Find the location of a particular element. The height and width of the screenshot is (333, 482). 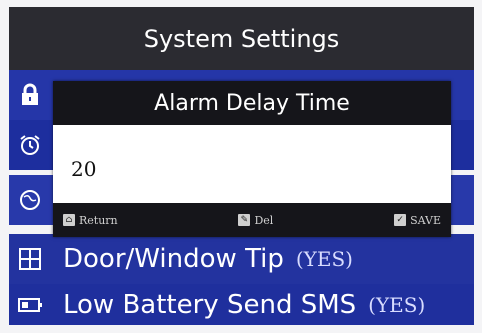

menu-item-low-battery-sms: Low Battery Send SMS (YES) is located at coordinates (241, 304).